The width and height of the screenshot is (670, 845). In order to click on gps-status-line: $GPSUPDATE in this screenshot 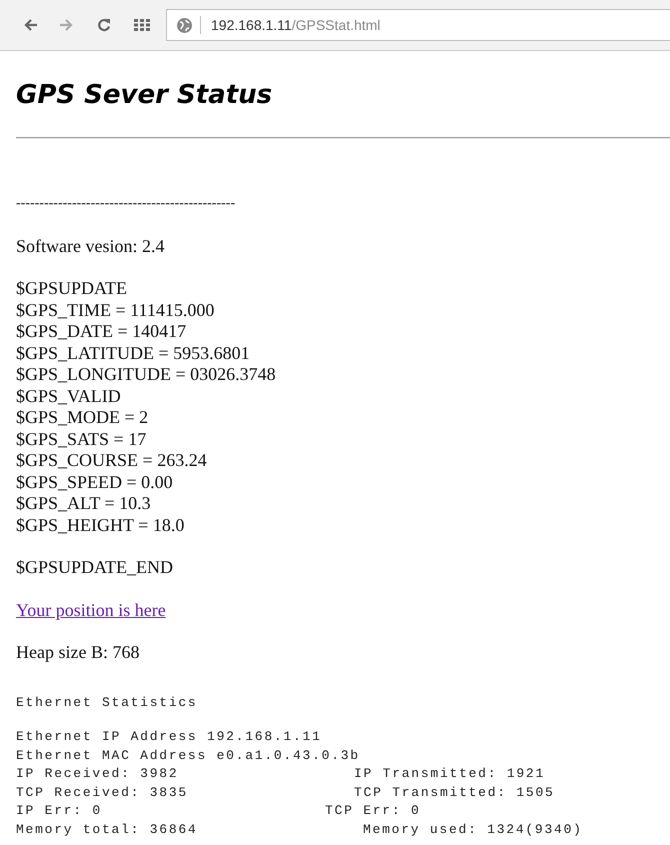, I will do `click(72, 289)`.